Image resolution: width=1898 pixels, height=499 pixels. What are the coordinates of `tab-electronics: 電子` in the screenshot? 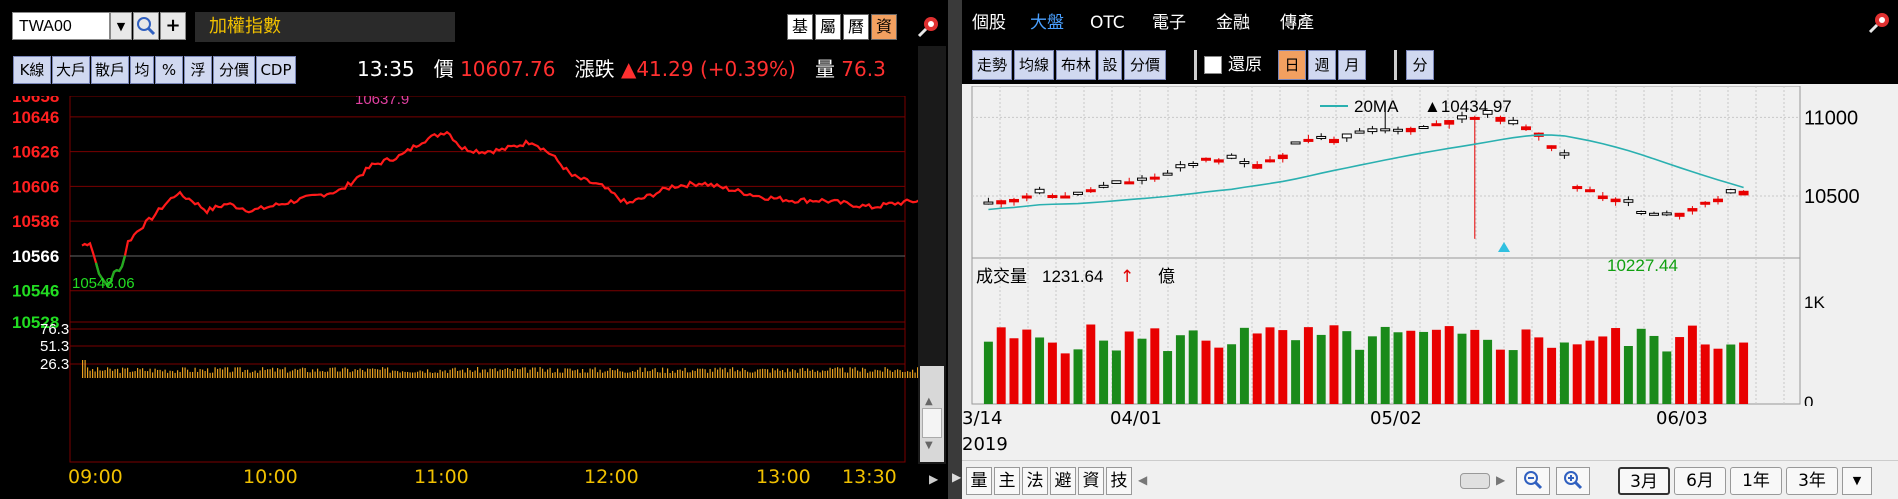 It's located at (1169, 23).